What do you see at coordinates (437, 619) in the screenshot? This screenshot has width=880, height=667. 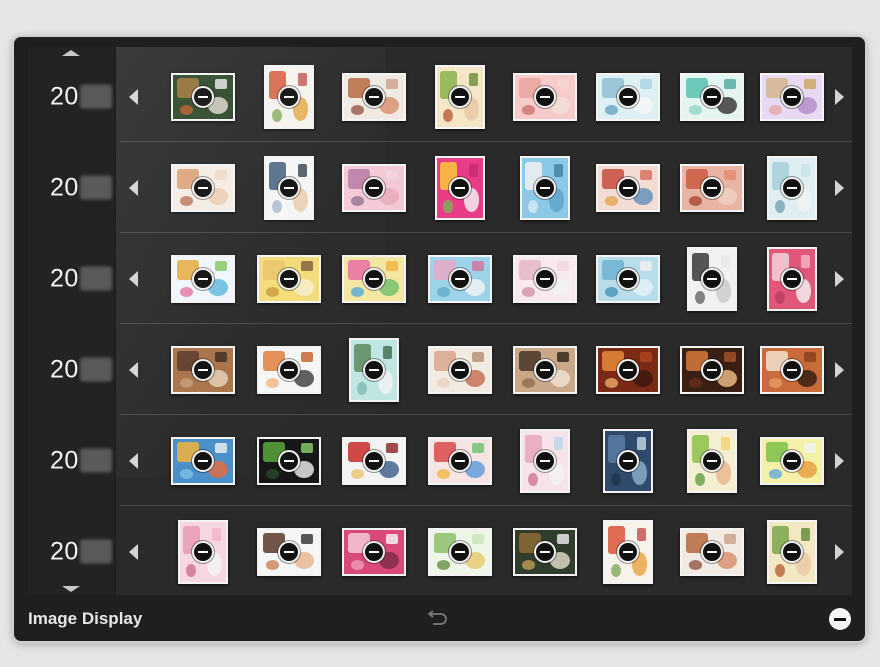 I see `undo-arrow-icon` at bounding box center [437, 619].